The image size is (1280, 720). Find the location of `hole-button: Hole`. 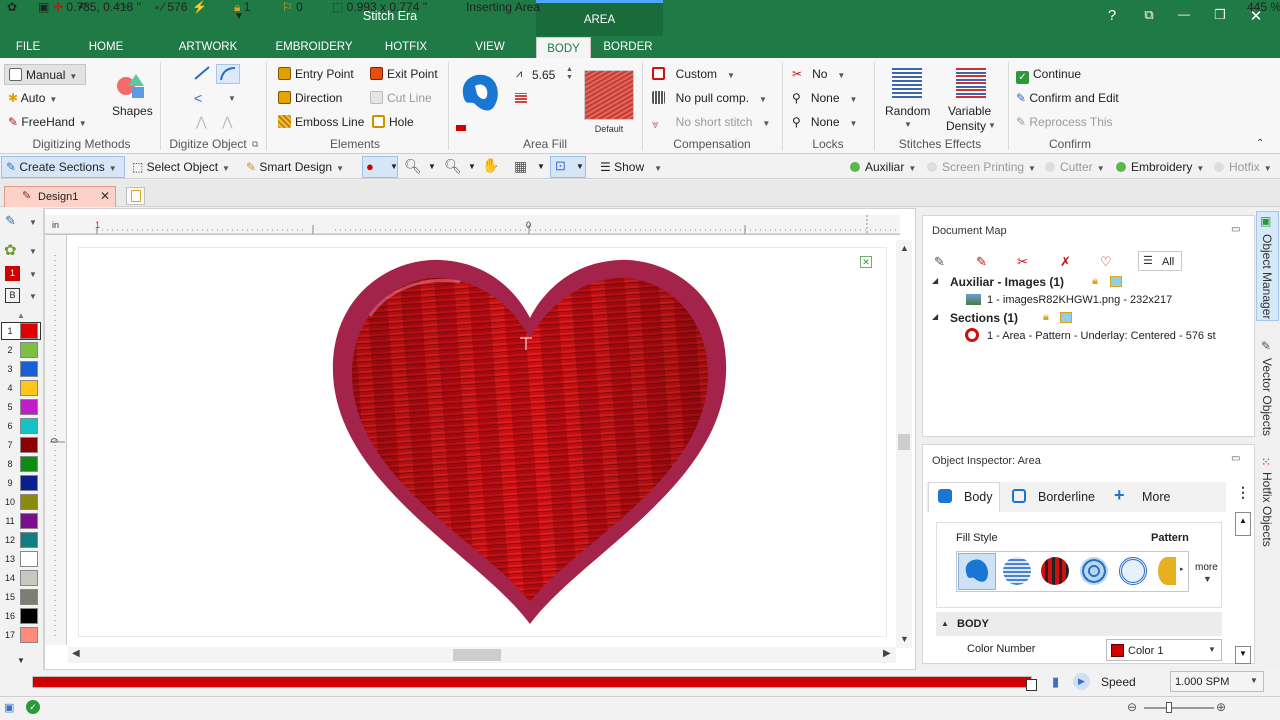

hole-button: Hole is located at coordinates (393, 122).